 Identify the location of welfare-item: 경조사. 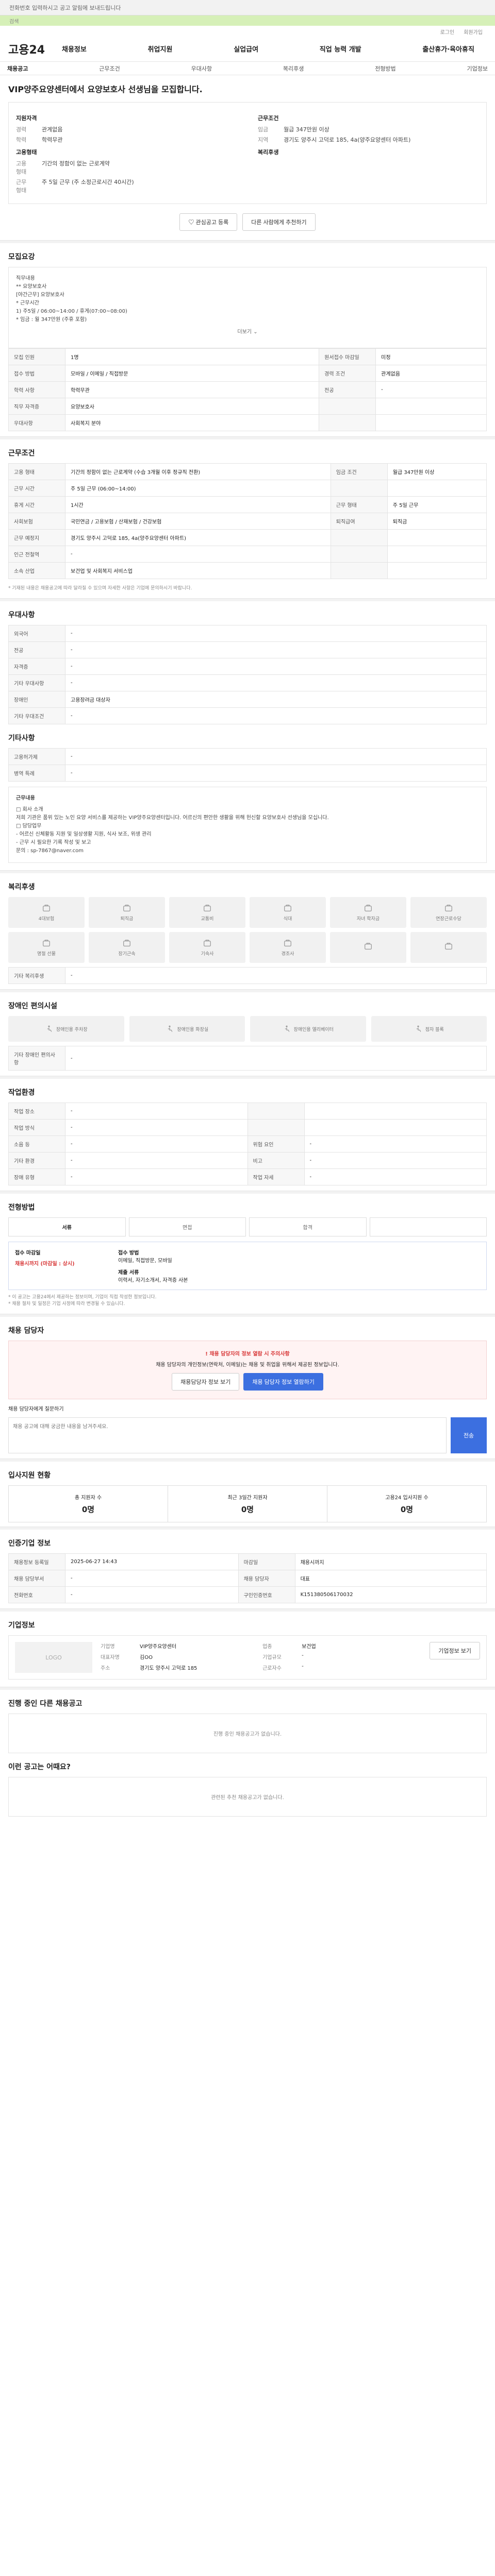
(288, 947).